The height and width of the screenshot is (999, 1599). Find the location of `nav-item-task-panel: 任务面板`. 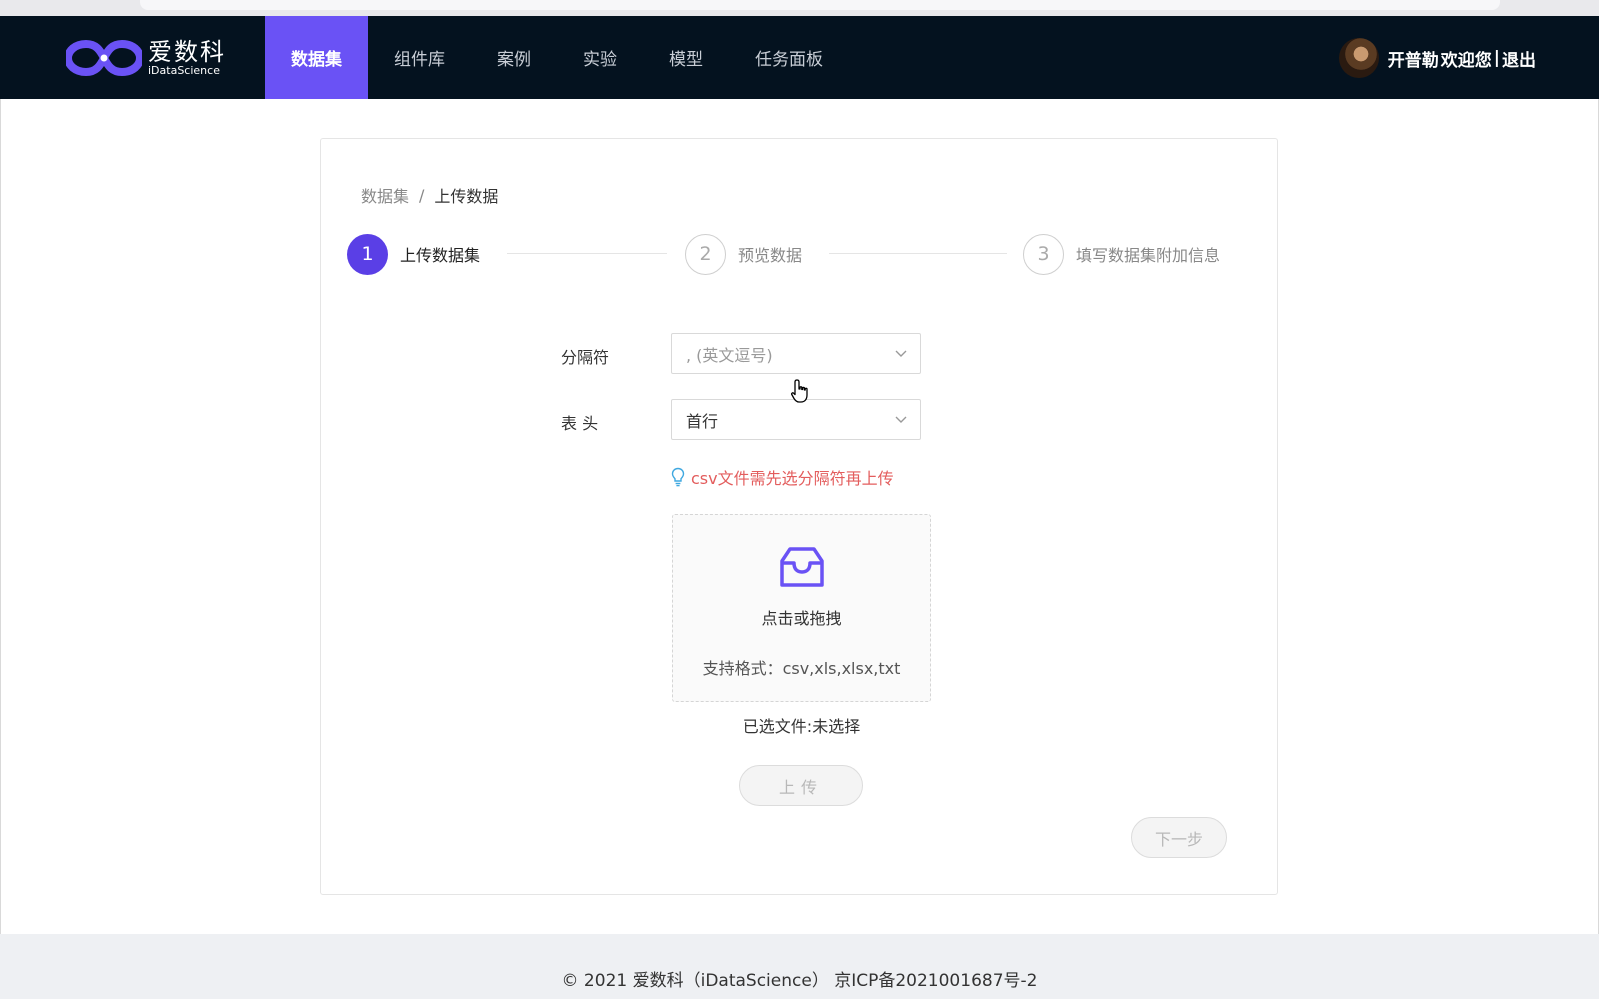

nav-item-task-panel: 任务面板 is located at coordinates (789, 57).